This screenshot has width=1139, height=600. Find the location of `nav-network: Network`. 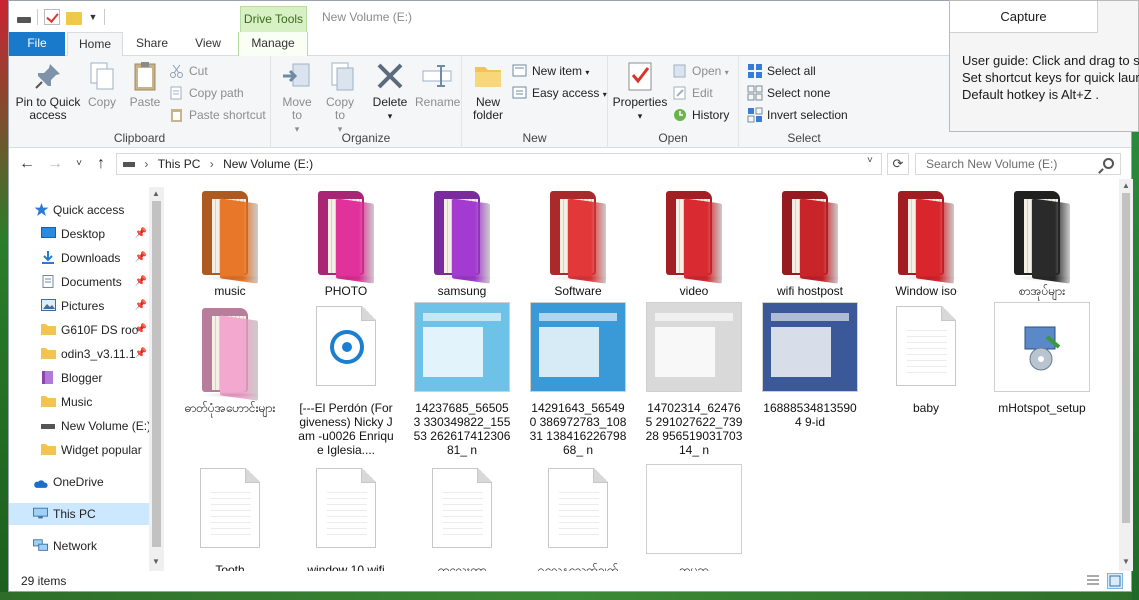

nav-network: Network is located at coordinates (79, 546).